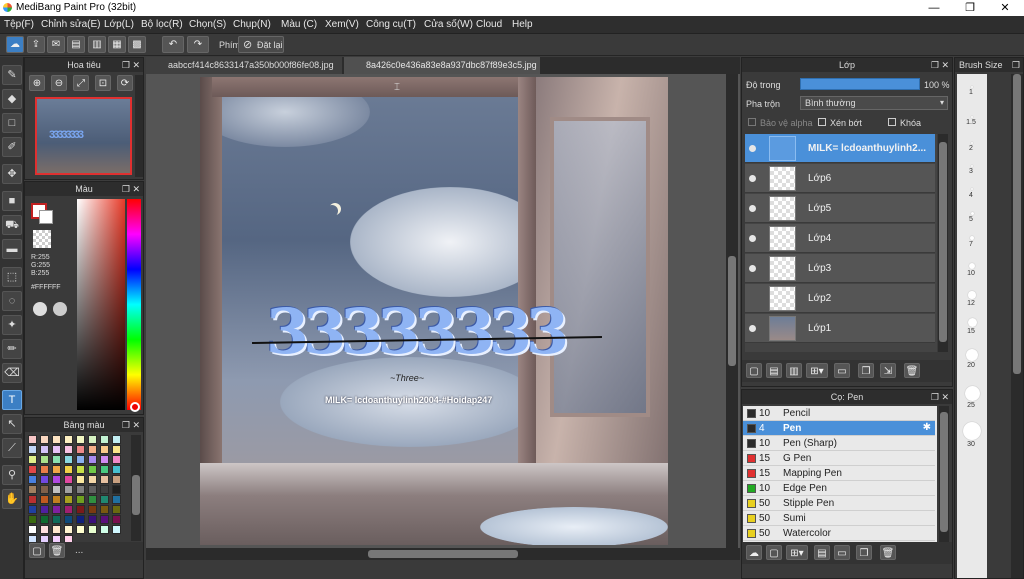 This screenshot has width=1024, height=579. Describe the element at coordinates (135, 407) in the screenshot. I see `hue-handle` at that location.